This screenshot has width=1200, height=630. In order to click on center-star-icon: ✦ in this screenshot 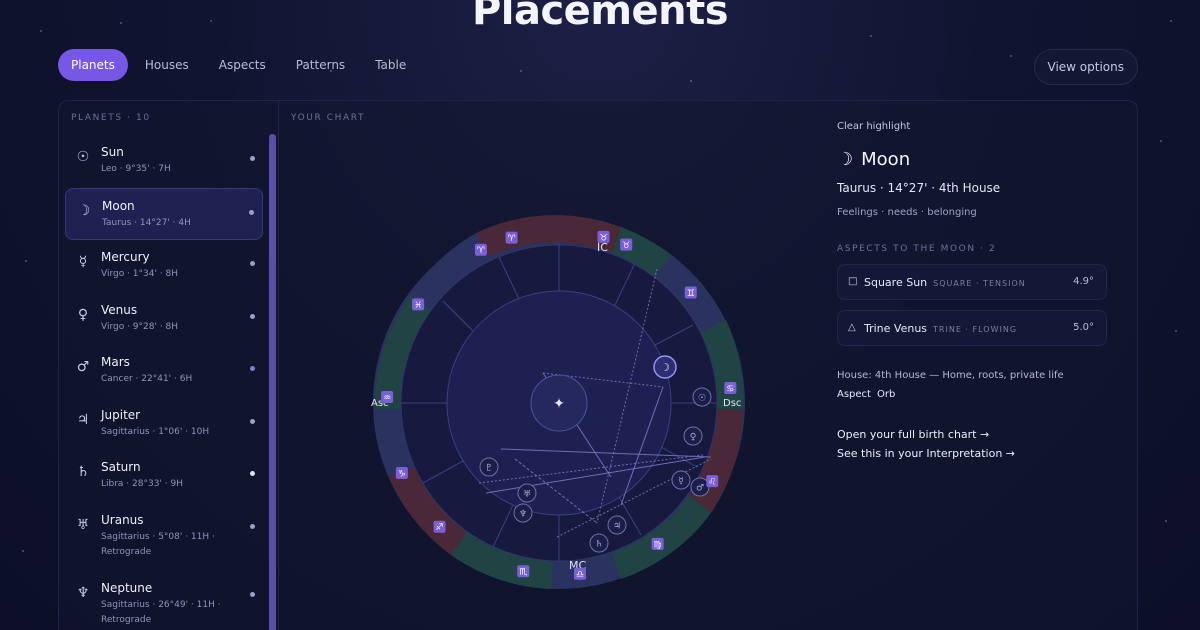, I will do `click(559, 404)`.